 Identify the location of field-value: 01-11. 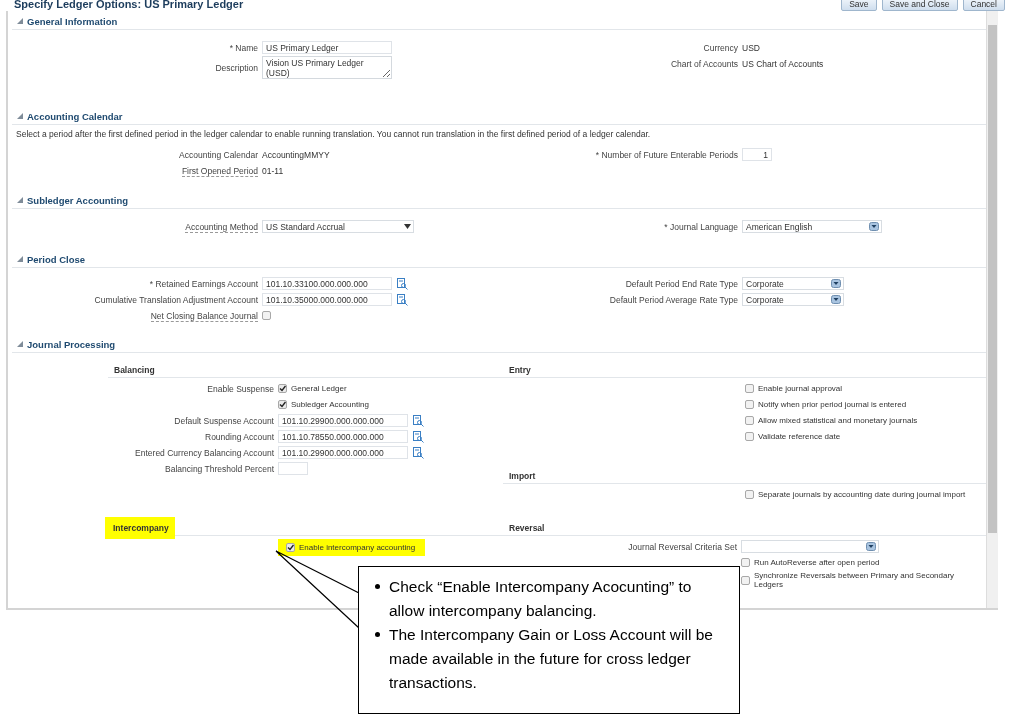
(273, 170).